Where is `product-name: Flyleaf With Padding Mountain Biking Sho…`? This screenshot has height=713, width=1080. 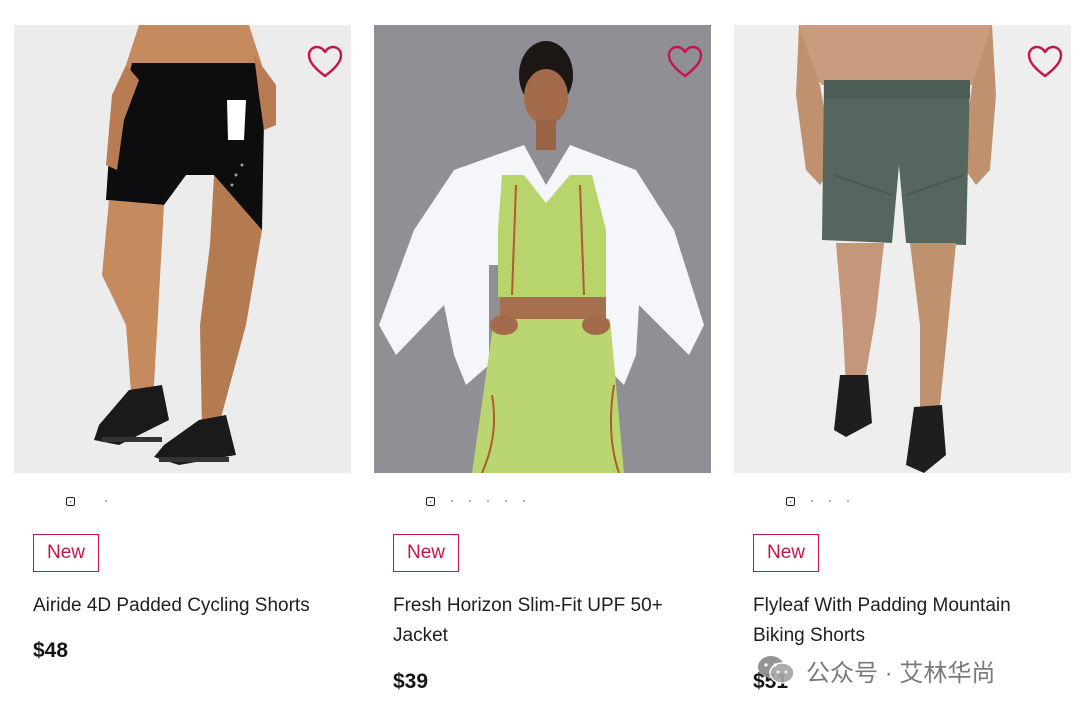 product-name: Flyleaf With Padding Mountain Biking Sho… is located at coordinates (903, 621).